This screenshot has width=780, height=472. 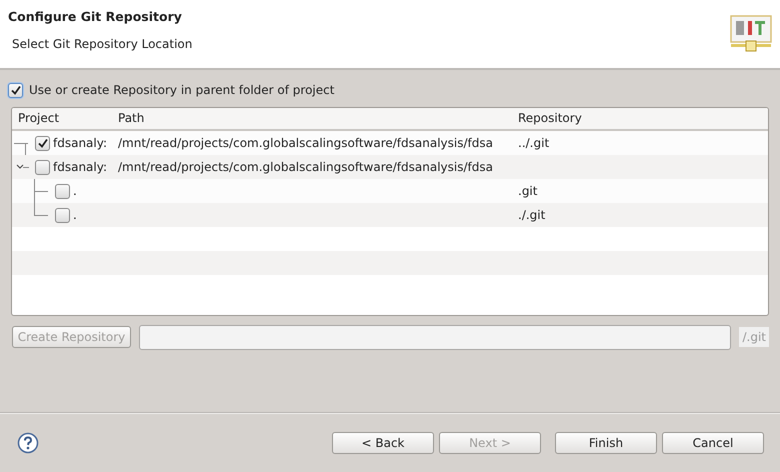 What do you see at coordinates (713, 443) in the screenshot?
I see `dialog-button: Cancel` at bounding box center [713, 443].